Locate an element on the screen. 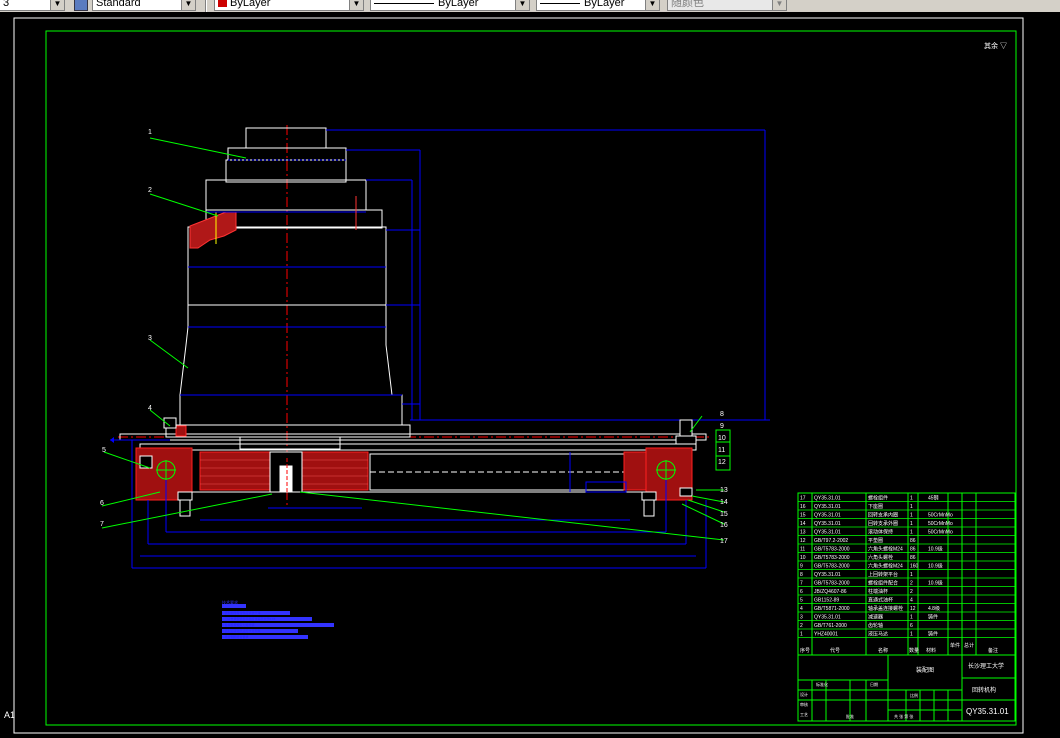 This screenshot has height=738, width=1060. bom-cell-no: 9 is located at coordinates (801, 567).